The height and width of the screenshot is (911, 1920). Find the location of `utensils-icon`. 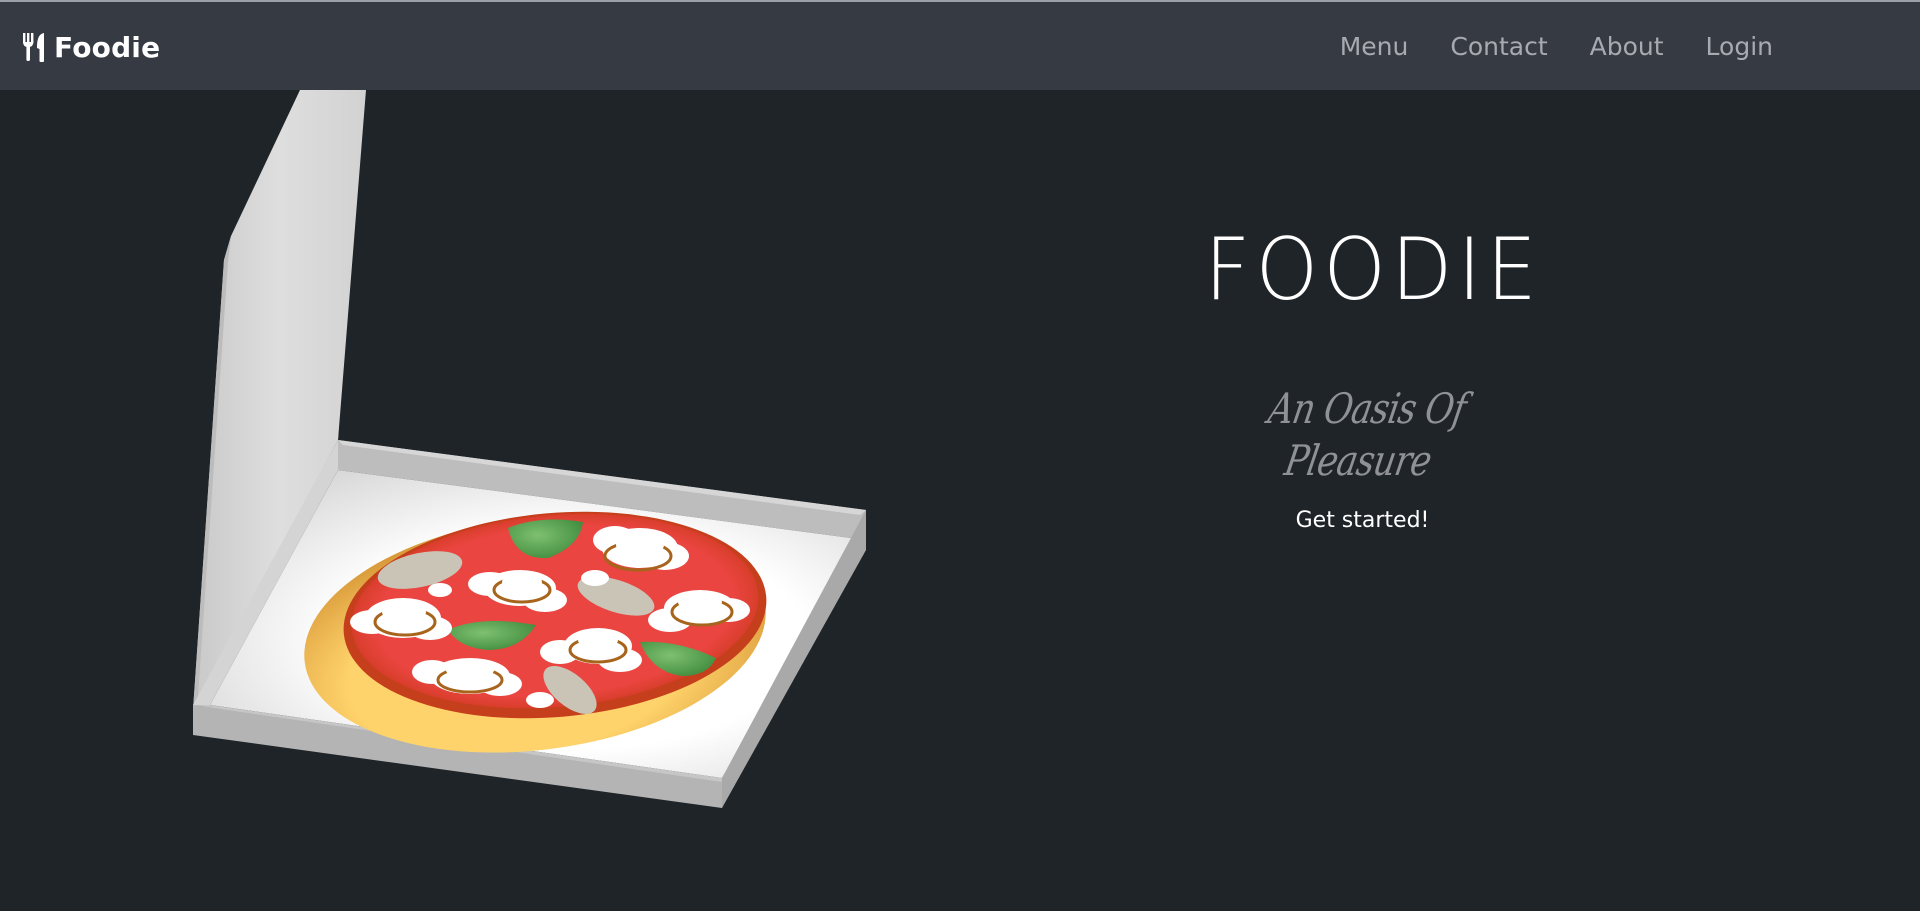

utensils-icon is located at coordinates (34, 47).